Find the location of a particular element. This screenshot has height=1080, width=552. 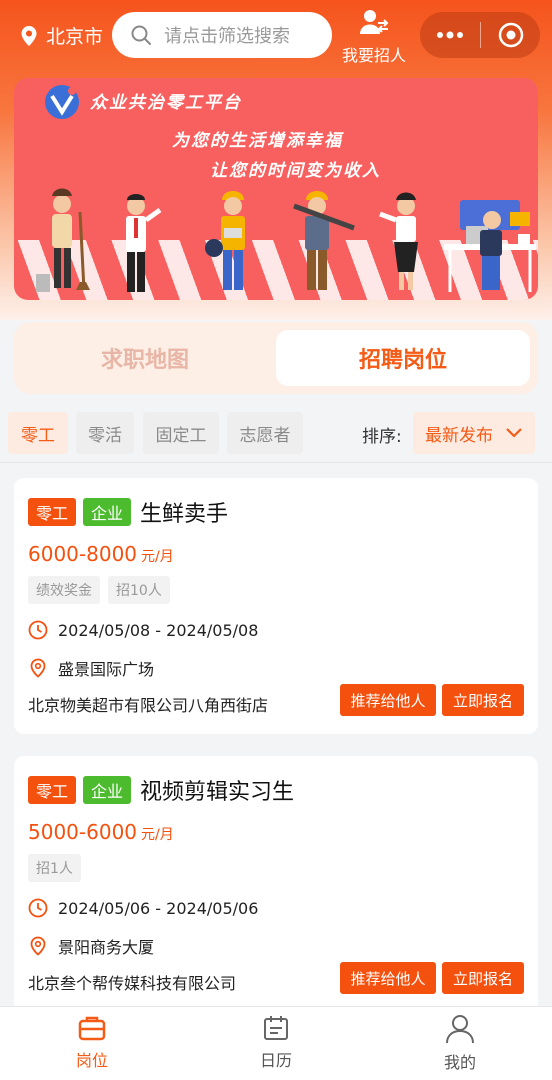

sort-dropdown: 最新发布 is located at coordinates (474, 433).